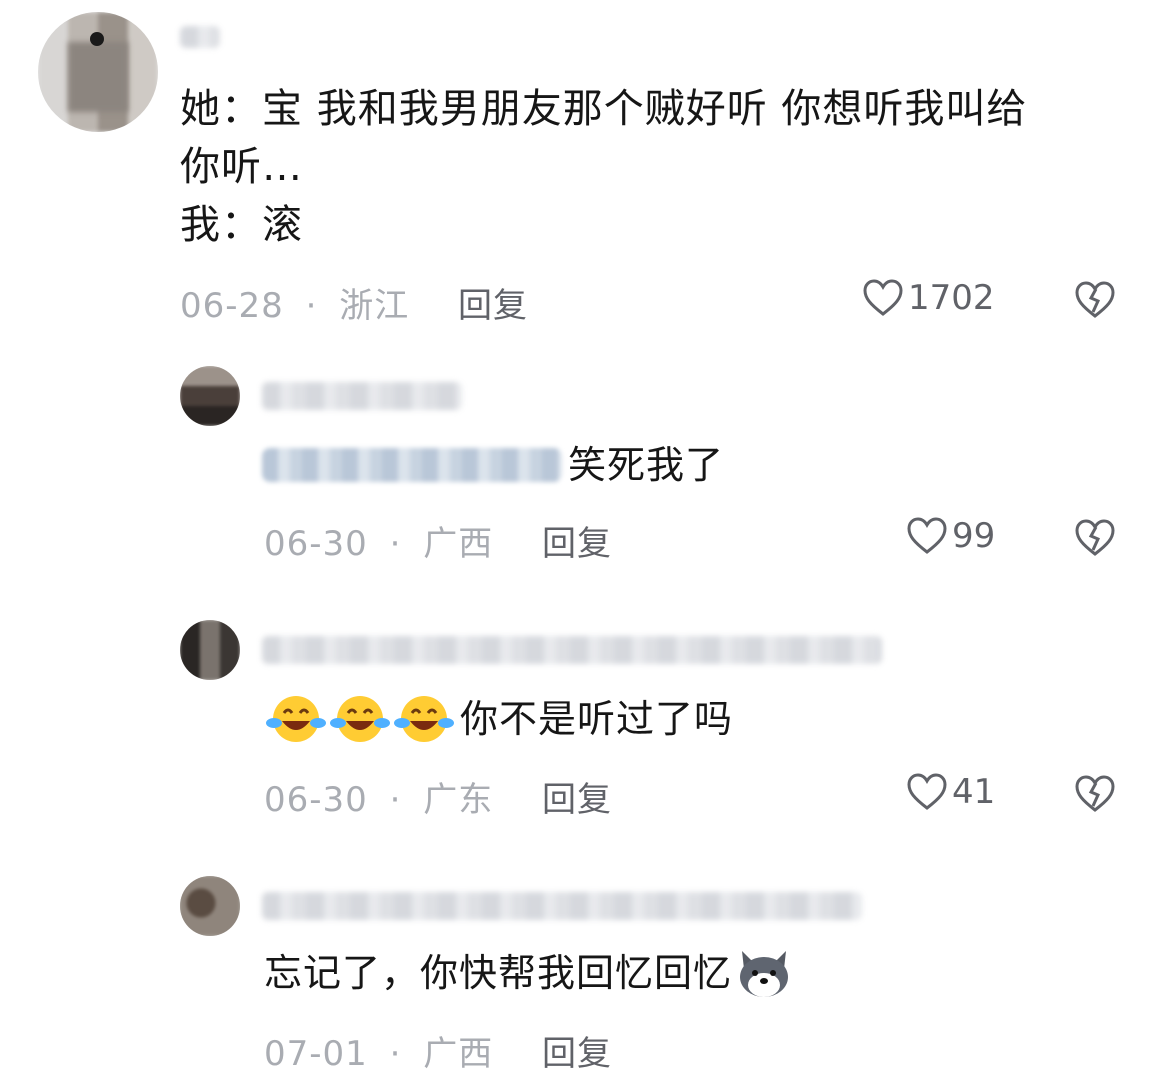  What do you see at coordinates (950, 792) in the screenshot?
I see `like-button: 41` at bounding box center [950, 792].